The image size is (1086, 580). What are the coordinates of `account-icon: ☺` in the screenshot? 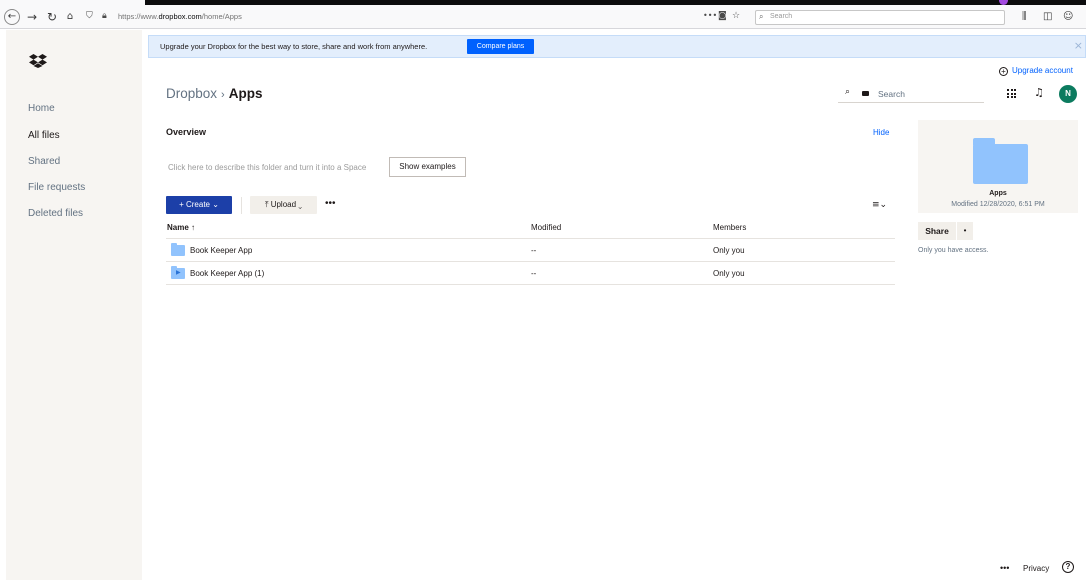 It's located at (1068, 16).